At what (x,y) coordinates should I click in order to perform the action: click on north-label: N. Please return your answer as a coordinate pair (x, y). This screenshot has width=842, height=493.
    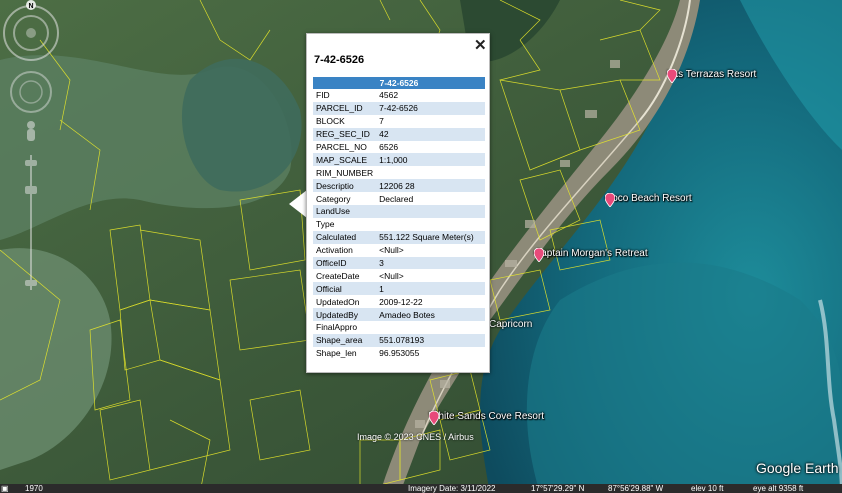
    Looking at the image, I should click on (30, 6).